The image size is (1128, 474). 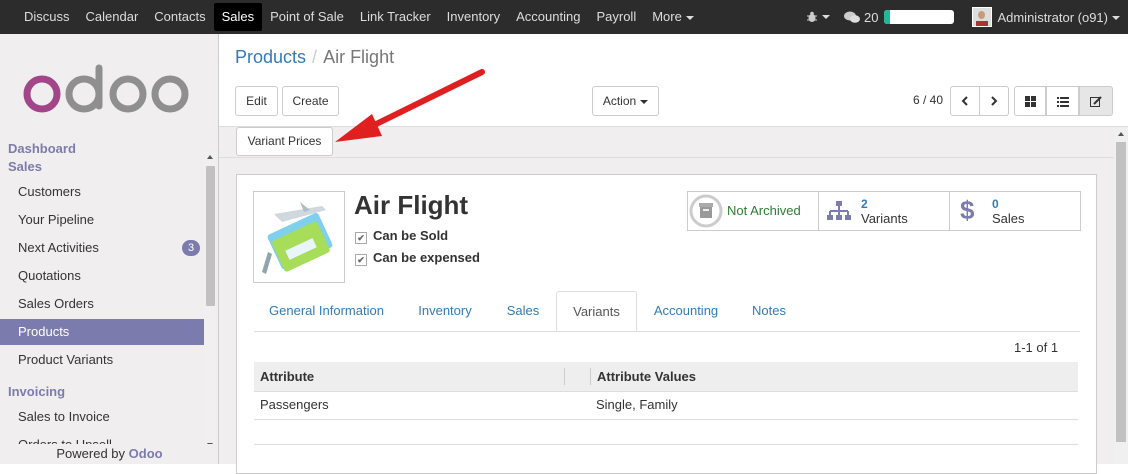 I want to click on tab-general-information: General Information, so click(x=326, y=311).